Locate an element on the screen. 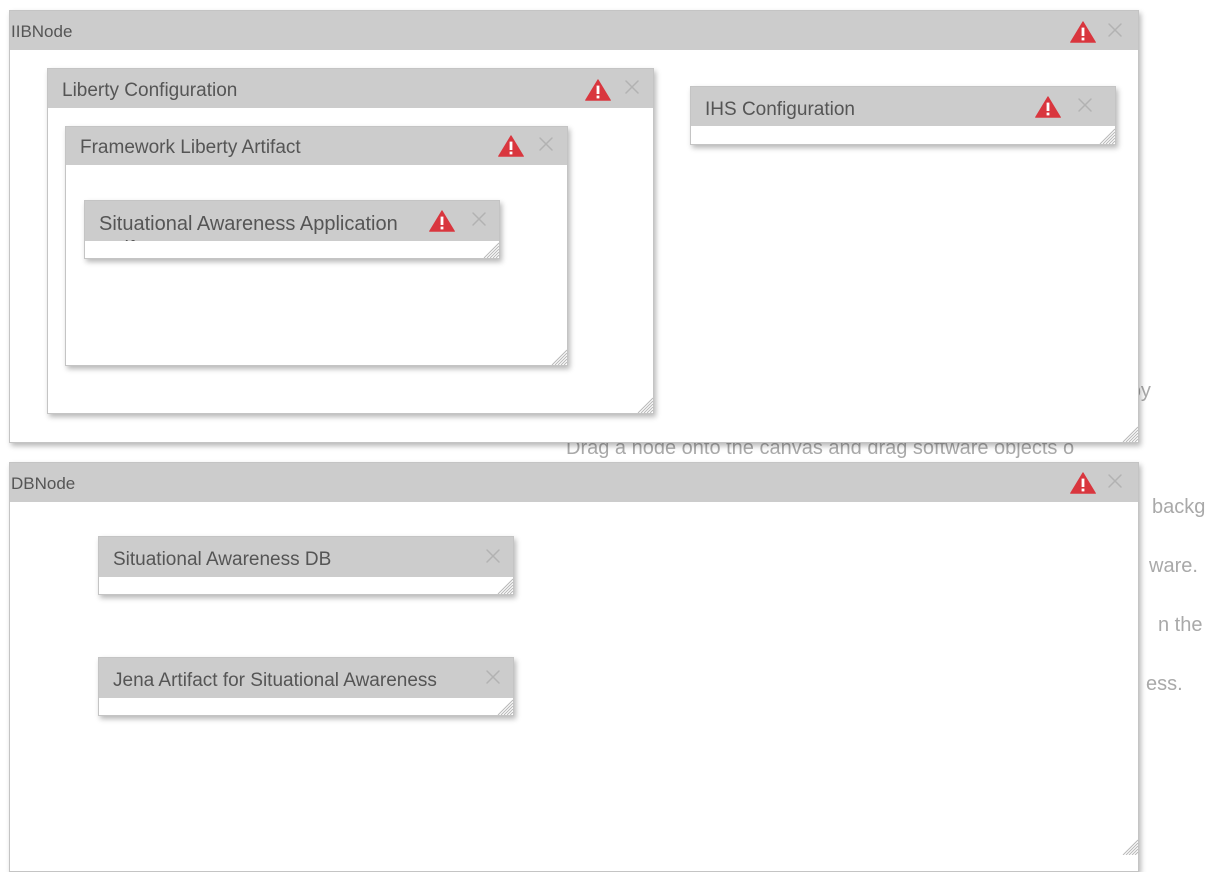 This screenshot has height=872, width=1220. component-header: Jena Artifact for Situational Awareness is located at coordinates (306, 678).